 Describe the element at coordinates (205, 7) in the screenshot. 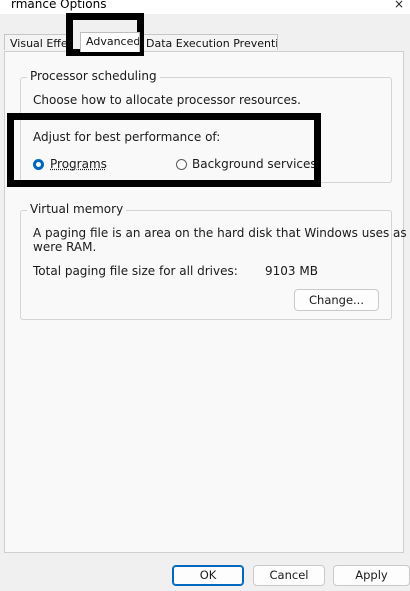

I see `title-bar: rmance Options ×` at that location.